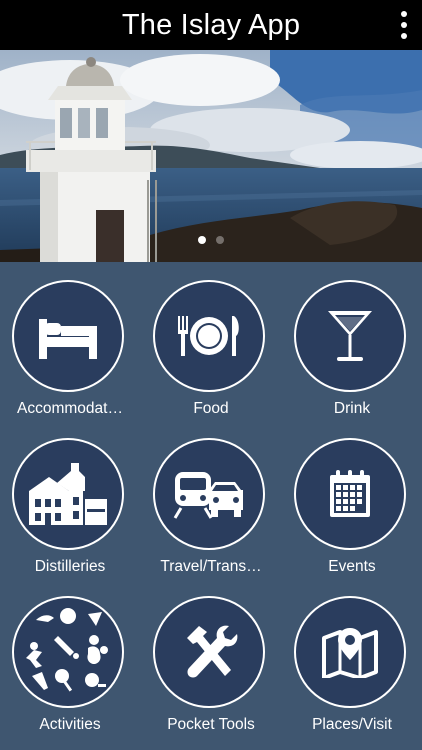  I want to click on tile-label: Food, so click(211, 408).